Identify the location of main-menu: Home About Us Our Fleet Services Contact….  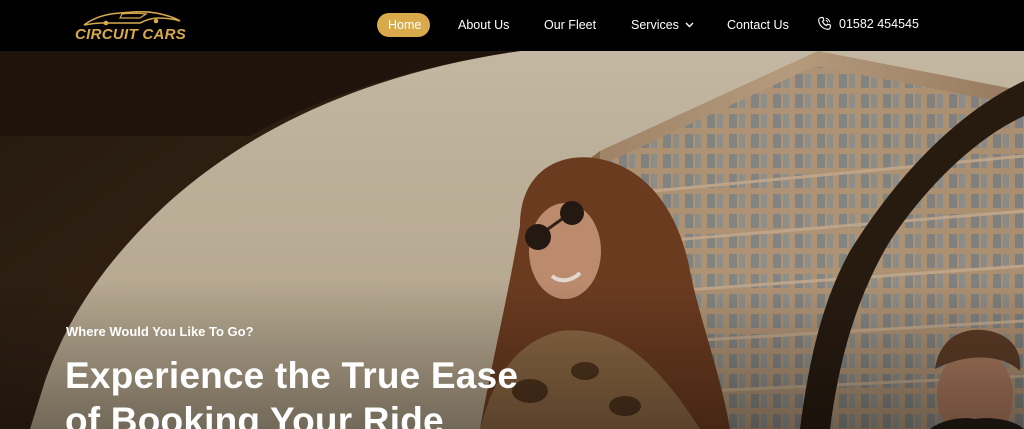
(648, 25).